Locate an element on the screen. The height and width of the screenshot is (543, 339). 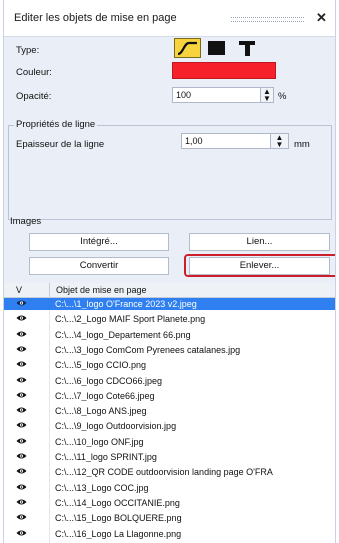
line-thickness-unit: mm is located at coordinates (302, 144).